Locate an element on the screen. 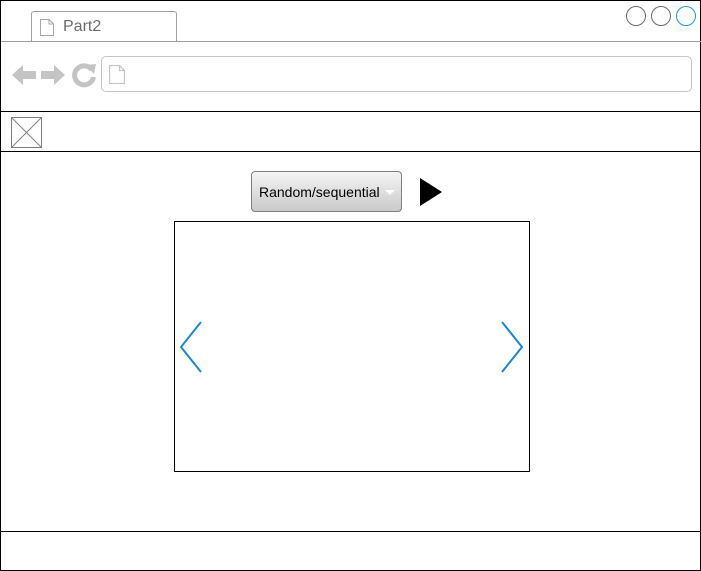  browser-tab: Part2 is located at coordinates (104, 26).